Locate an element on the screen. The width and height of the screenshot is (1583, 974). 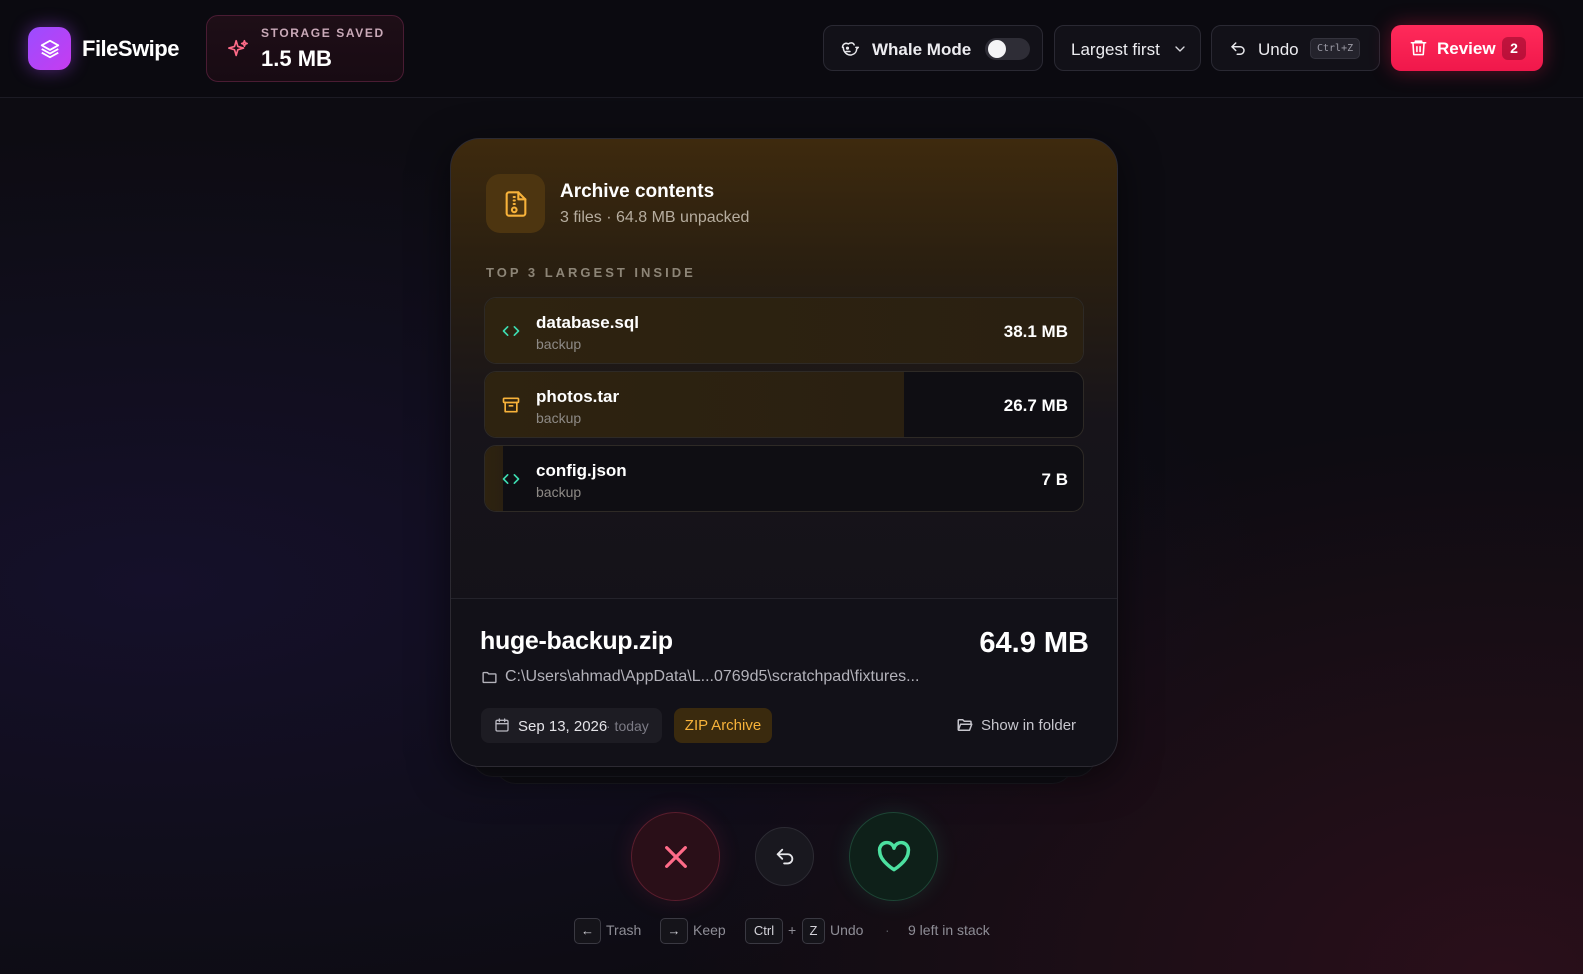
app-logo is located at coordinates (49, 48).